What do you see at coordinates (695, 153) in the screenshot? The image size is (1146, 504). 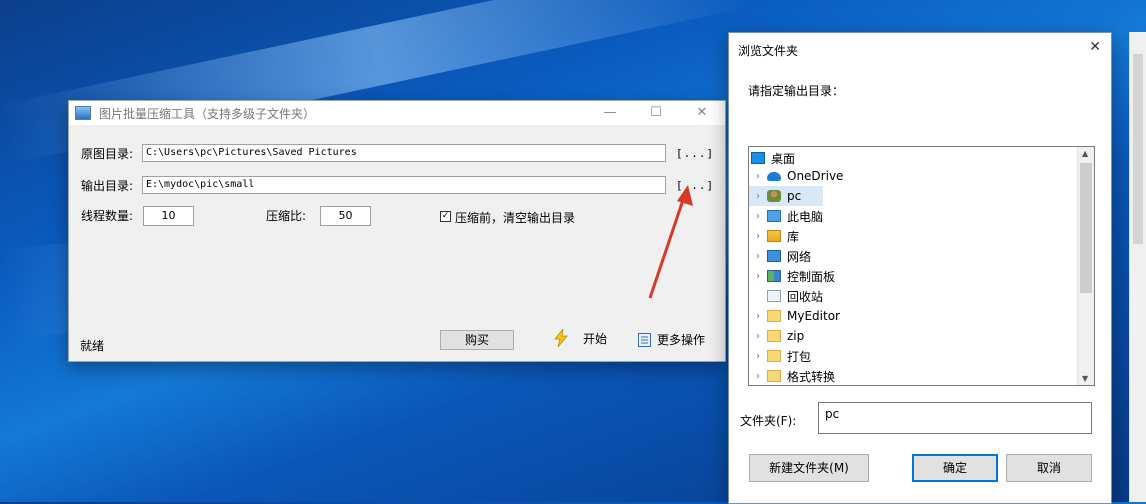 I see `source-browse-button: [...]` at bounding box center [695, 153].